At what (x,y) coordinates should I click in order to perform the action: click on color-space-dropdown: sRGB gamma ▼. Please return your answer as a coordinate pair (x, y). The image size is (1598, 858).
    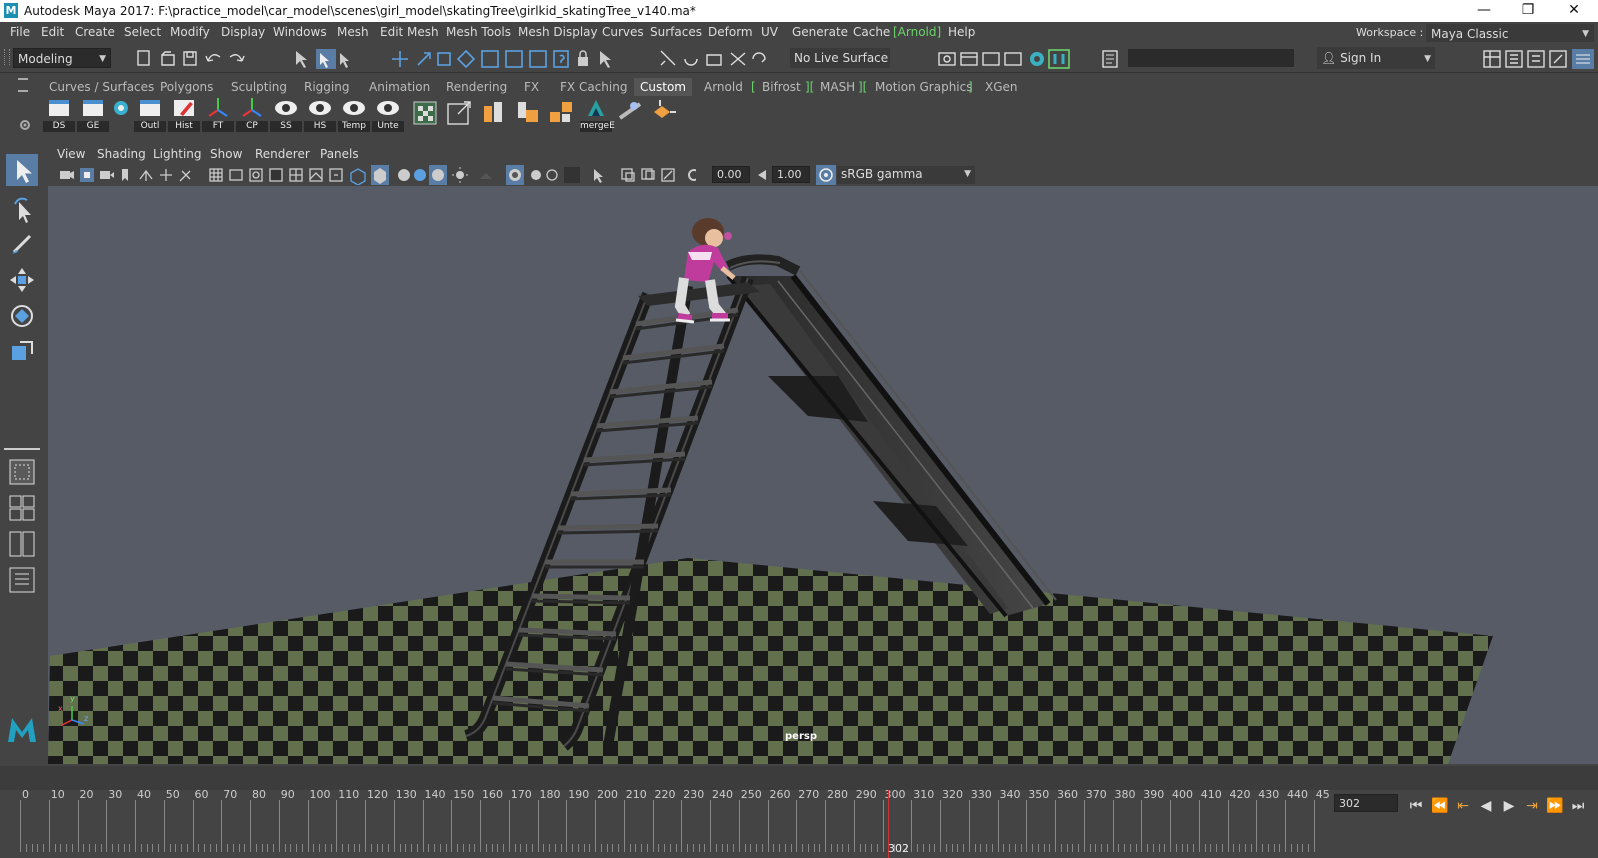
    Looking at the image, I should click on (906, 175).